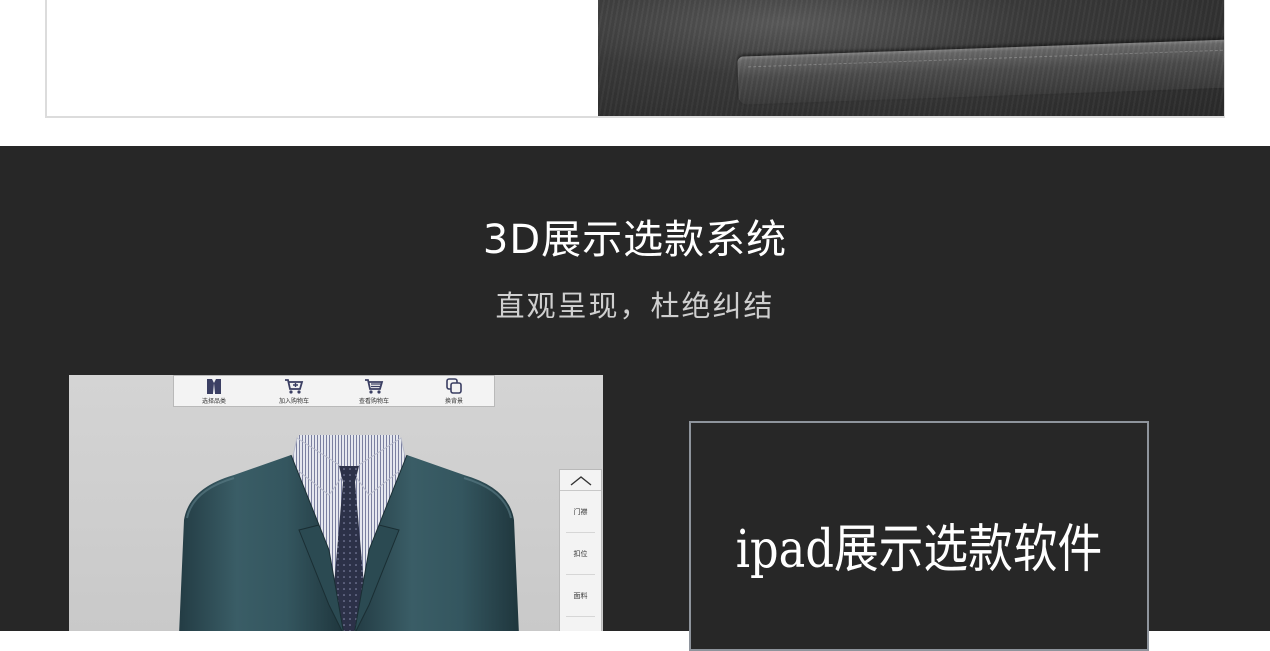  Describe the element at coordinates (635, 240) in the screenshot. I see `section-title: 3D展示选款系统` at that location.